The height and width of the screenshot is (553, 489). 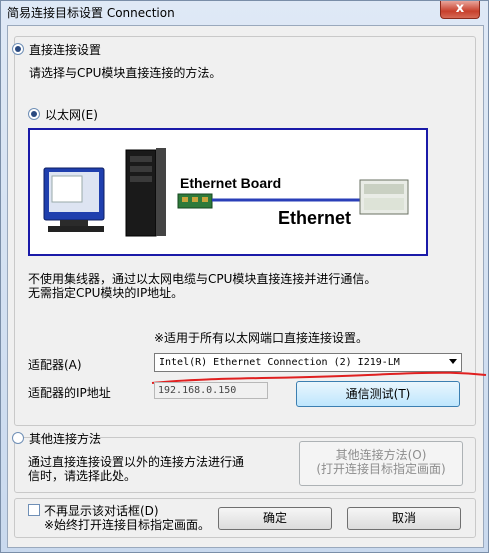 I want to click on ethernet-board-label: Ethernet Board, so click(x=230, y=183).